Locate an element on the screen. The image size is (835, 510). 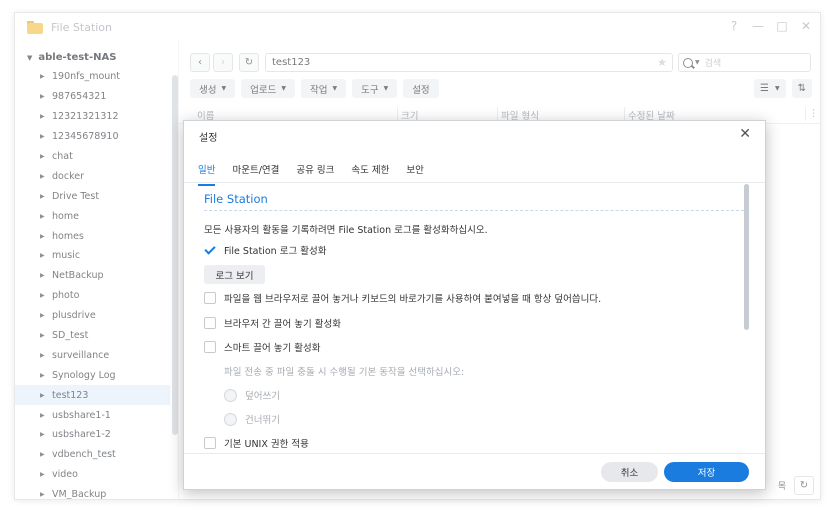
view-log-button: 로그 보기 is located at coordinates (234, 274).